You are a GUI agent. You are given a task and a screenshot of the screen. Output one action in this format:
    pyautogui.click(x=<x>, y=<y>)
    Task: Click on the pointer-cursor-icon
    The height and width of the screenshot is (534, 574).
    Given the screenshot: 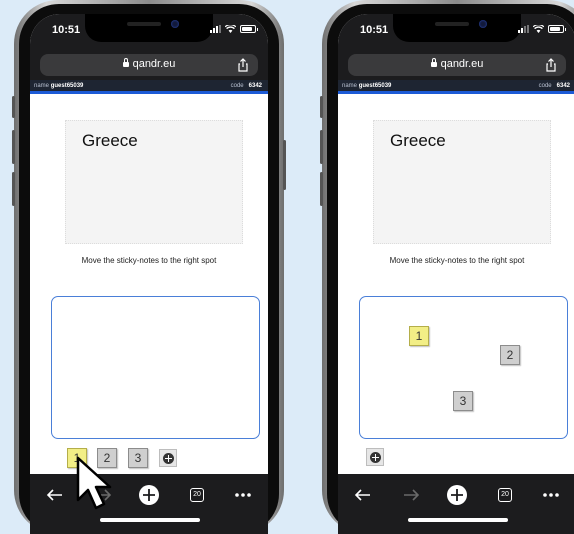 What is the action you would take?
    pyautogui.click(x=94, y=483)
    